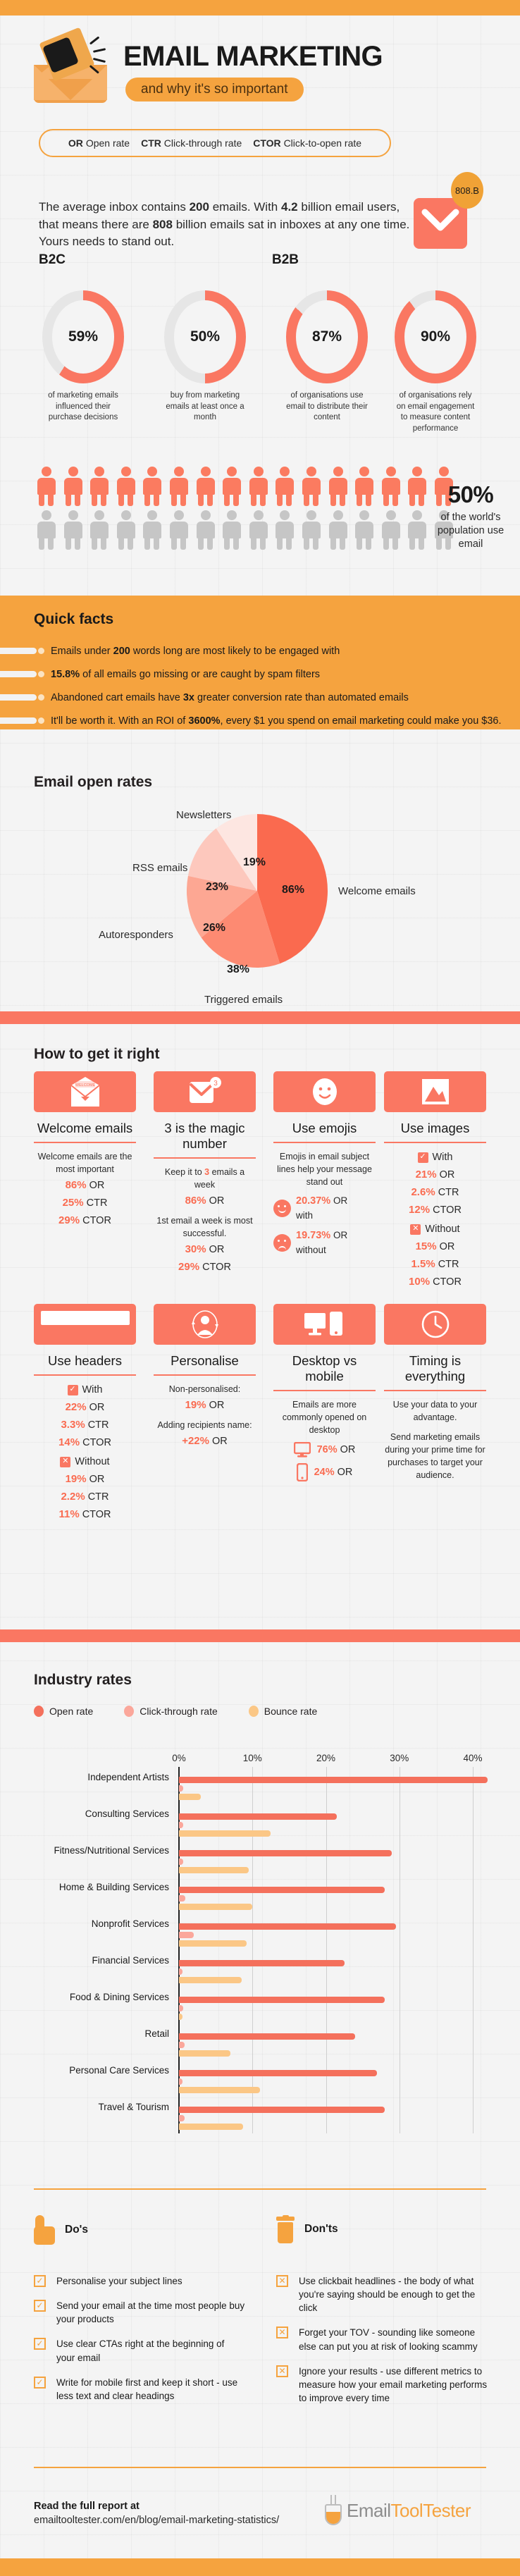  What do you see at coordinates (324, 1368) in the screenshot?
I see `card-title: Desktop vs mobile` at bounding box center [324, 1368].